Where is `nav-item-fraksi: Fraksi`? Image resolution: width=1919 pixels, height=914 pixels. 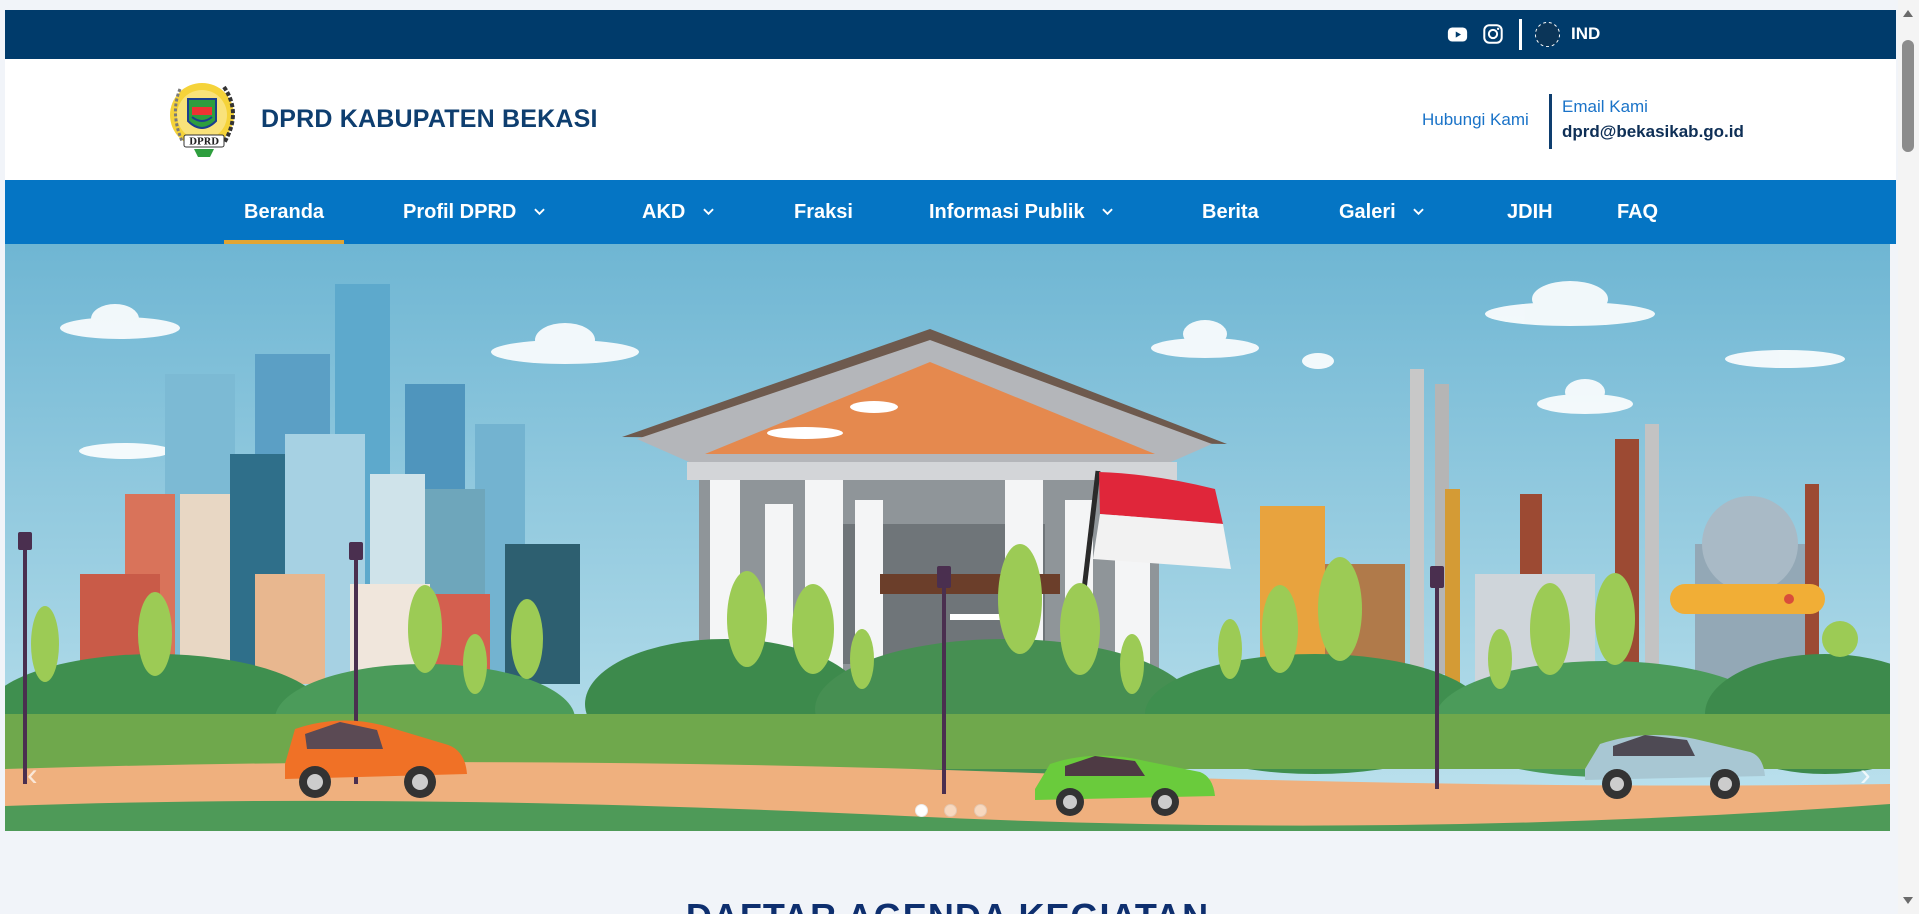
nav-item-fraksi: Fraksi is located at coordinates (823, 212).